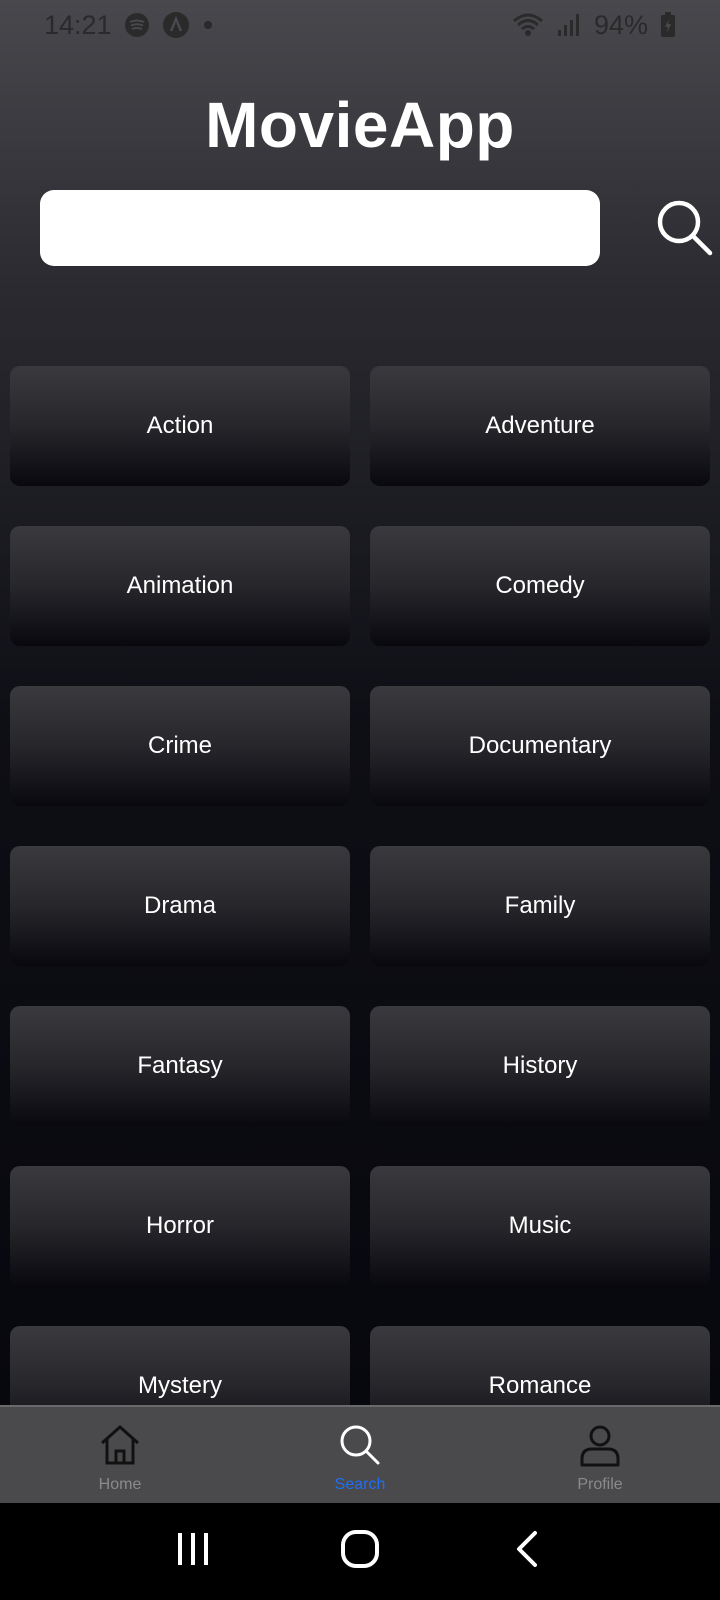 This screenshot has height=1600, width=720. I want to click on status-left: 14:21, so click(129, 25).